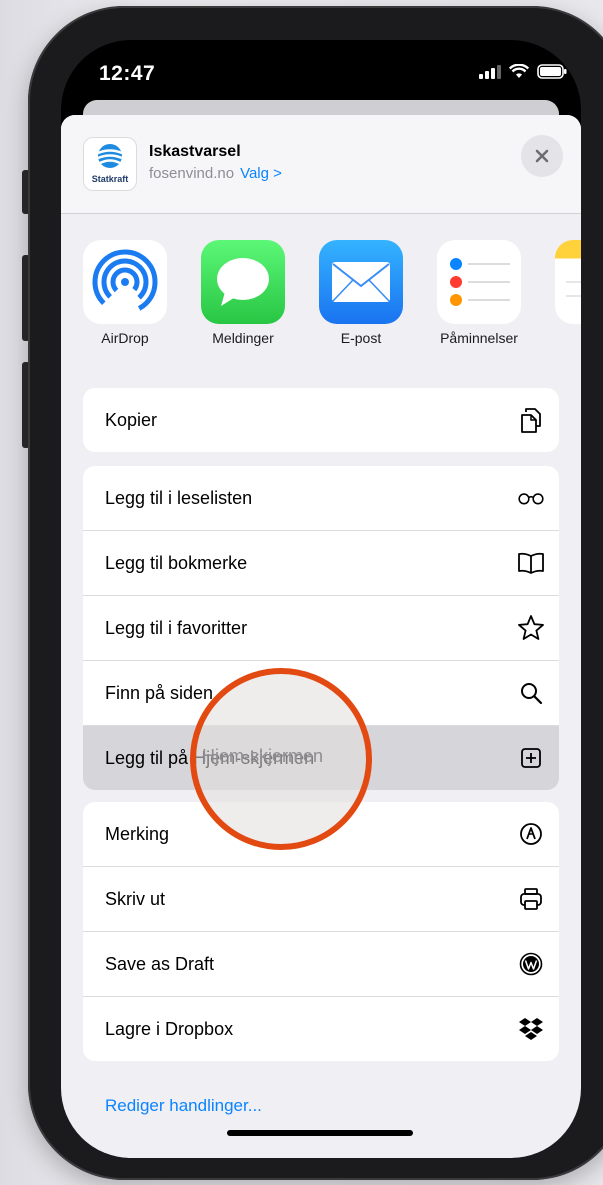 This screenshot has width=603, height=1185. What do you see at coordinates (479, 282) in the screenshot?
I see `reminders-icon` at bounding box center [479, 282].